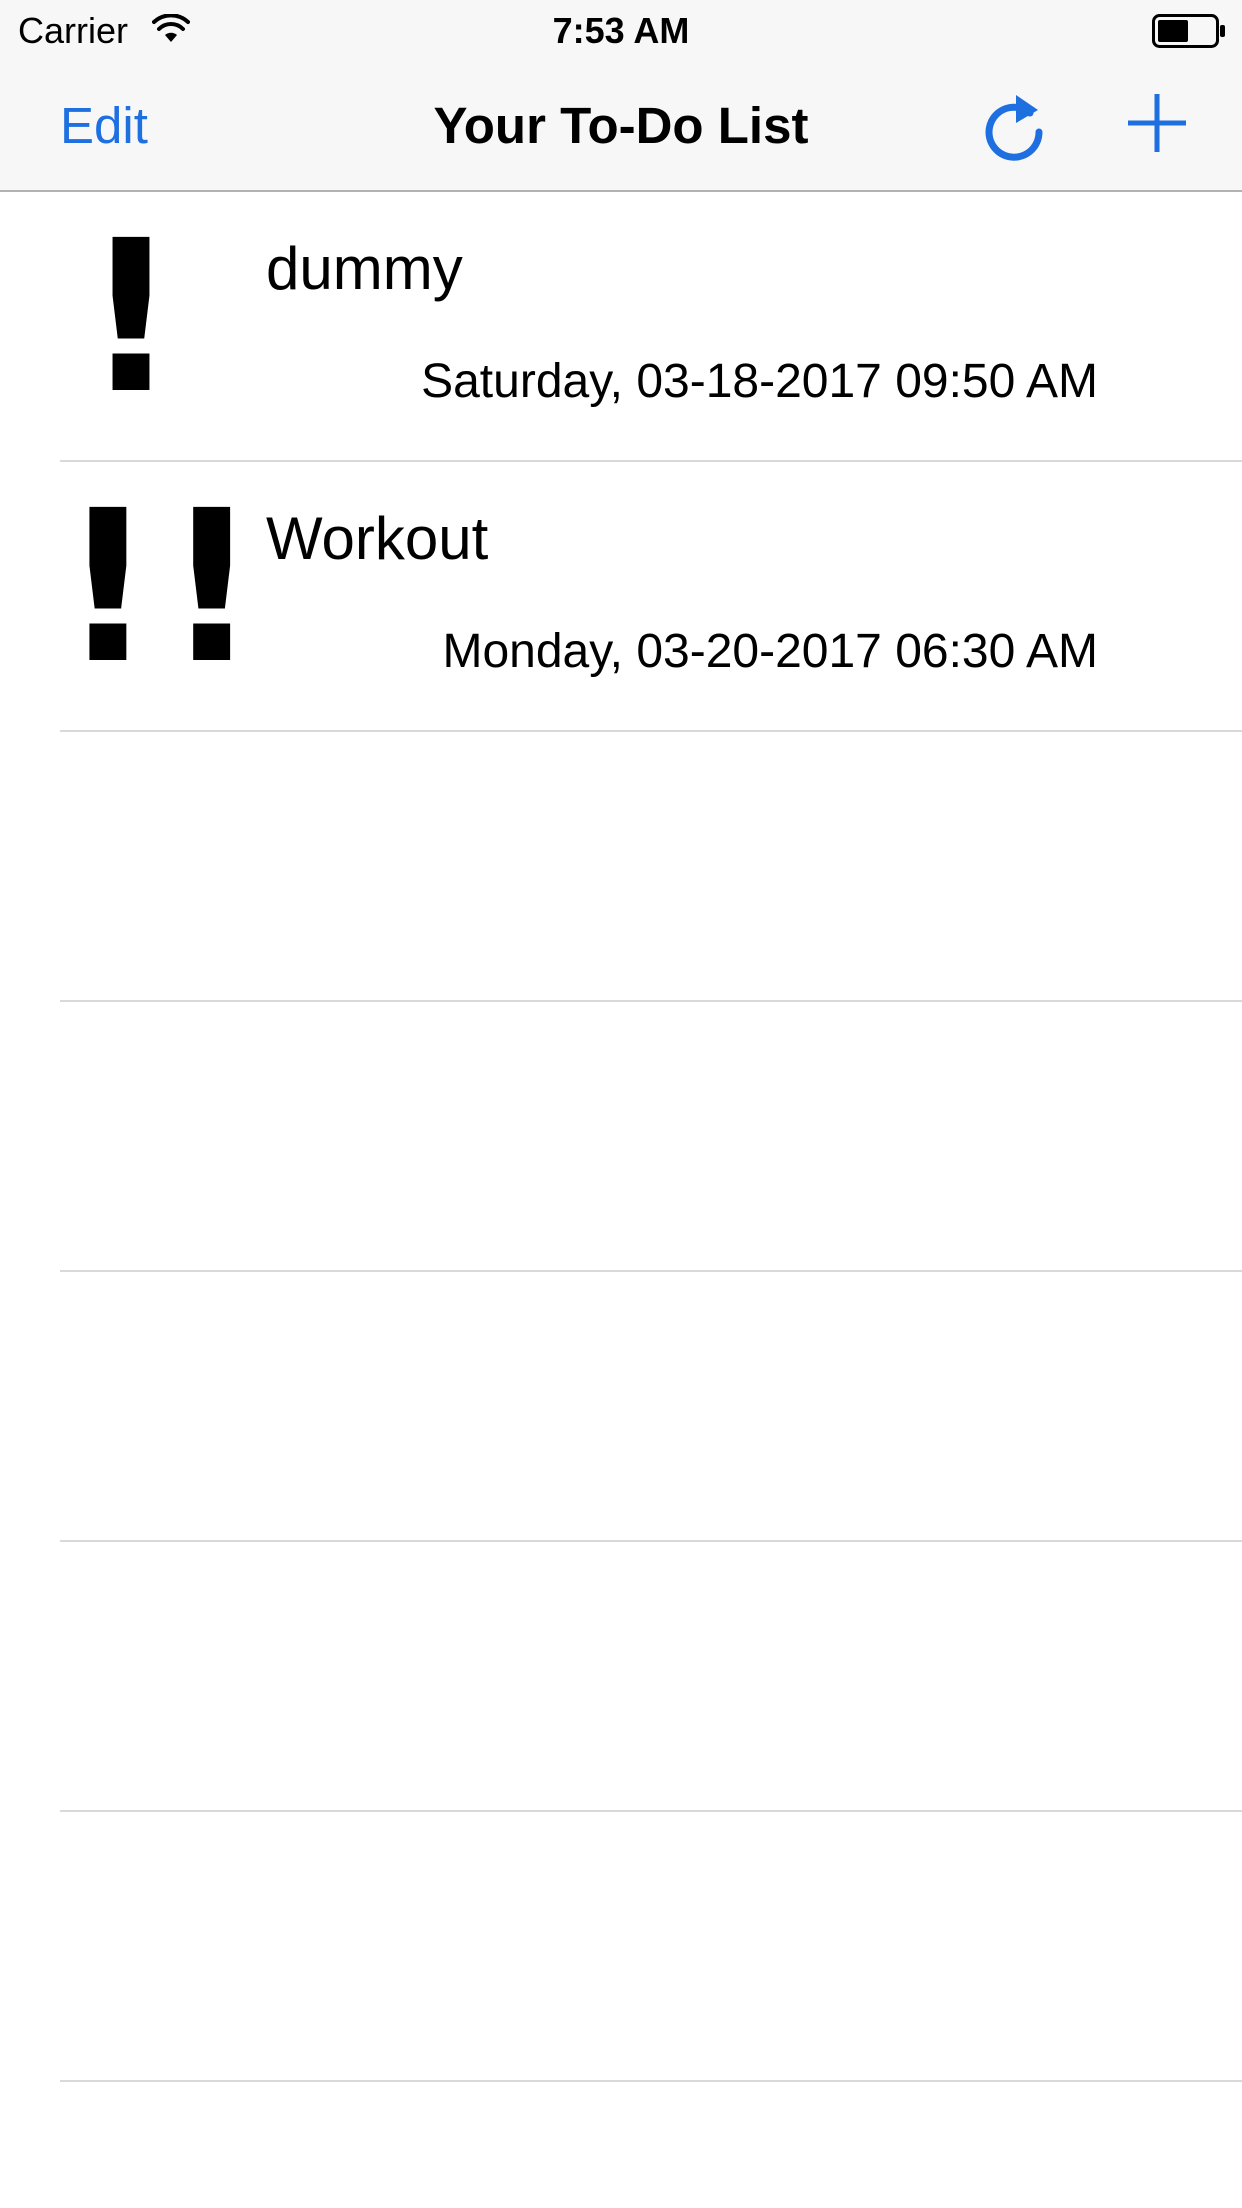 The image size is (1242, 2208). I want to click on refresh-icon, so click(1014, 126).